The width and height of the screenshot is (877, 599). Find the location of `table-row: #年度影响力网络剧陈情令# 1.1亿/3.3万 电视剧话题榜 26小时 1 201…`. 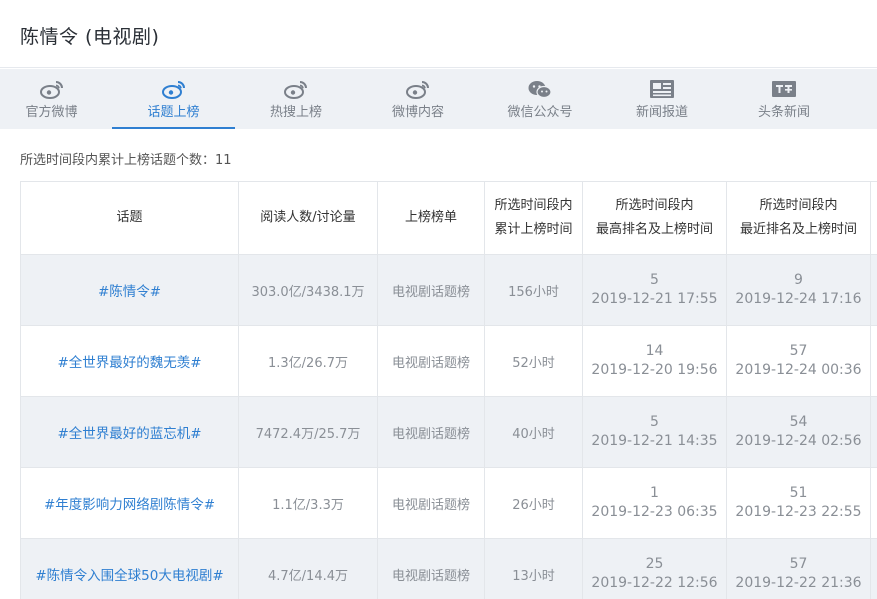

table-row: #年度影响力网络剧陈情令# 1.1亿/3.3万 电视剧话题榜 26小时 1 201… is located at coordinates (448, 503).